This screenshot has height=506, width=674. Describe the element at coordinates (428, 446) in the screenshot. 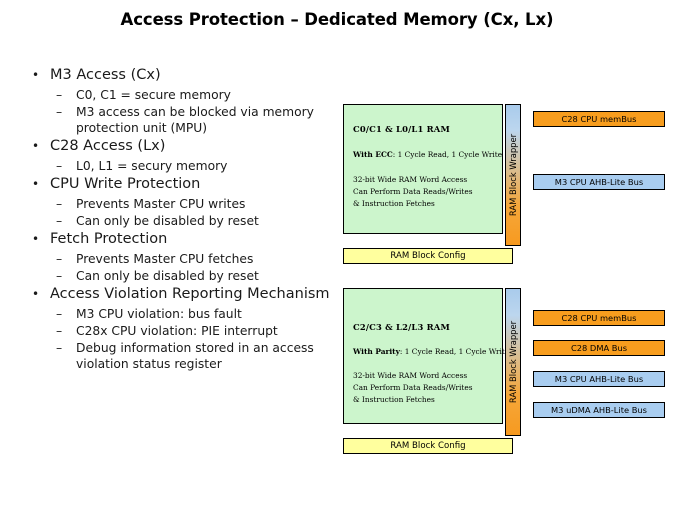

I see `ram-block-config-parity: RAM Block Config` at that location.